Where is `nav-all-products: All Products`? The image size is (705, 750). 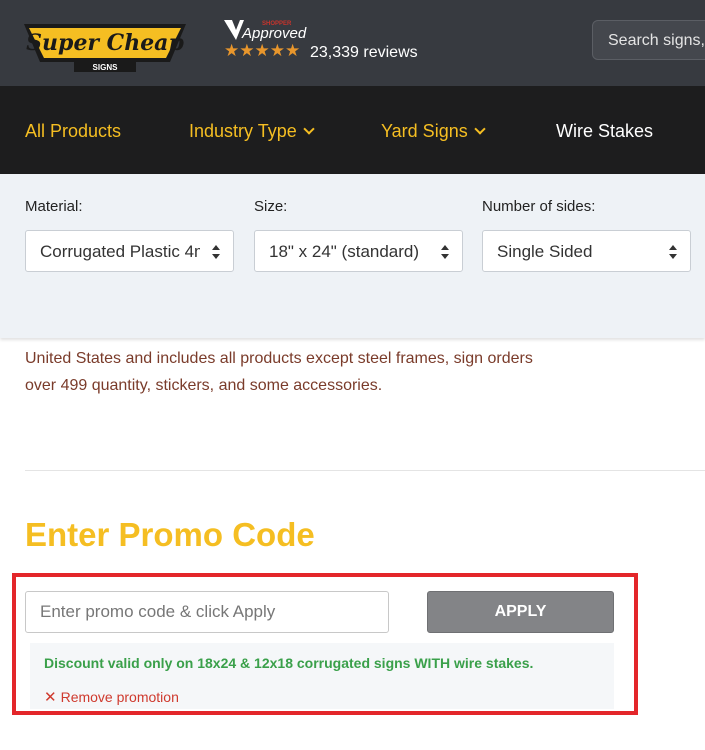 nav-all-products: All Products is located at coordinates (73, 131).